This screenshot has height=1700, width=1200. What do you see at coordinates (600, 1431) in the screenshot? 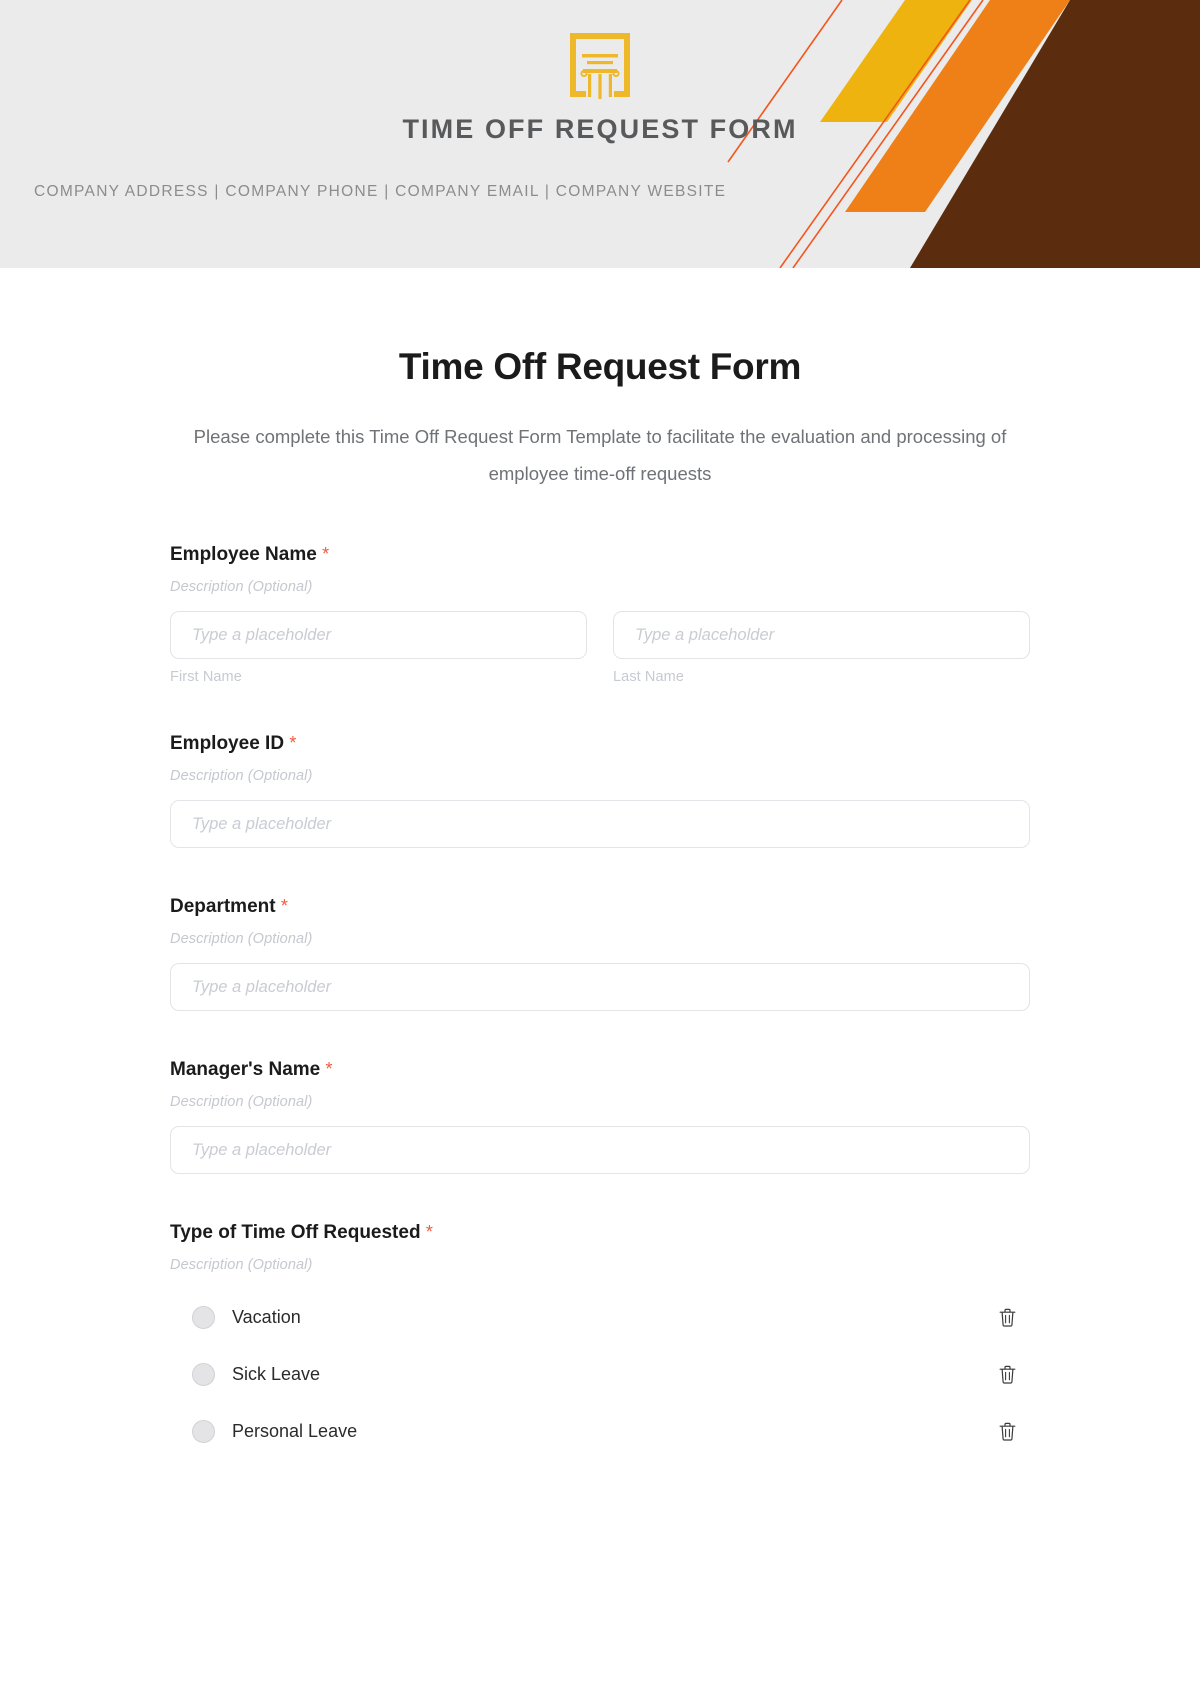
I see `radio-option-personal-leave: Personal Leave` at bounding box center [600, 1431].